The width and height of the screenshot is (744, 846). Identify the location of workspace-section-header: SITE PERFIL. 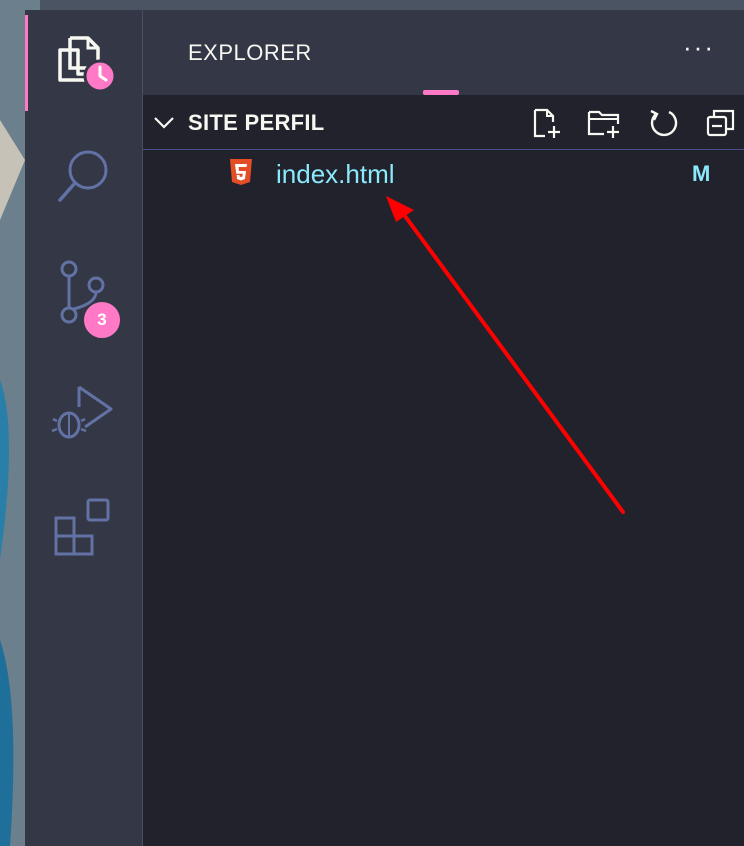
(443, 122).